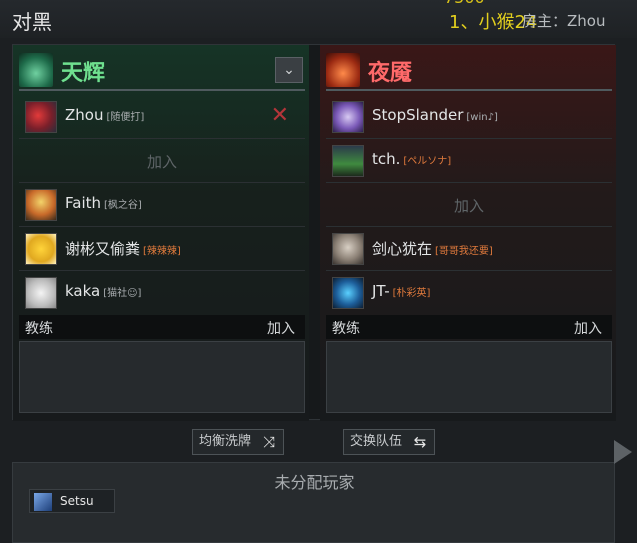  I want to click on dire-logo-icon, so click(343, 70).